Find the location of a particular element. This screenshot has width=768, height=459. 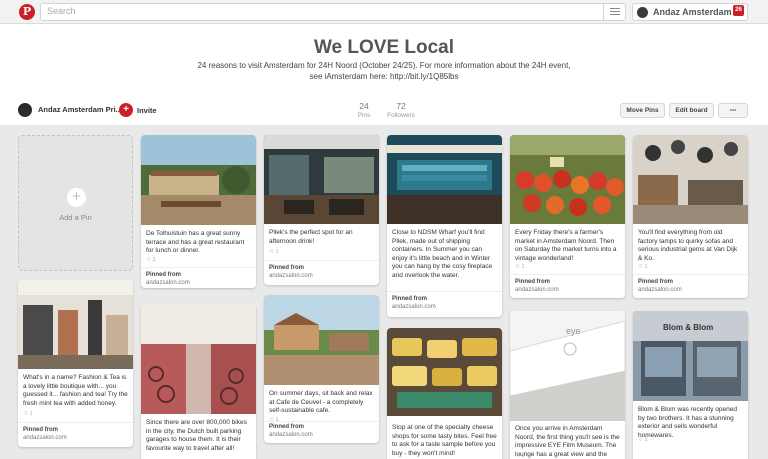

search-input: Search is located at coordinates (333, 12).